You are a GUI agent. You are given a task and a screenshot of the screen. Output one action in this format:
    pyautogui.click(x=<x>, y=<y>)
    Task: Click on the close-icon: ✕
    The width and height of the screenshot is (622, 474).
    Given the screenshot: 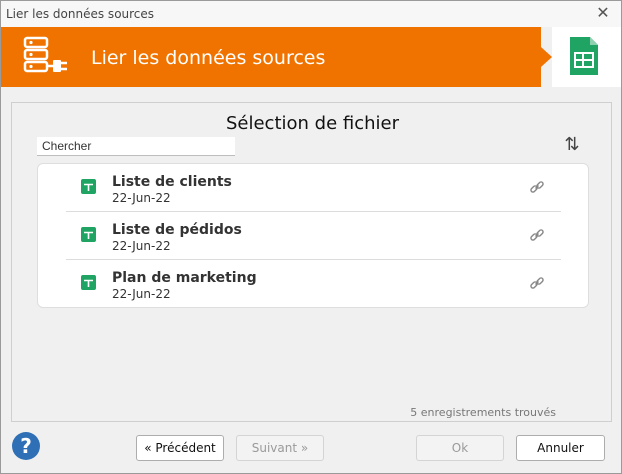 What is the action you would take?
    pyautogui.click(x=603, y=14)
    